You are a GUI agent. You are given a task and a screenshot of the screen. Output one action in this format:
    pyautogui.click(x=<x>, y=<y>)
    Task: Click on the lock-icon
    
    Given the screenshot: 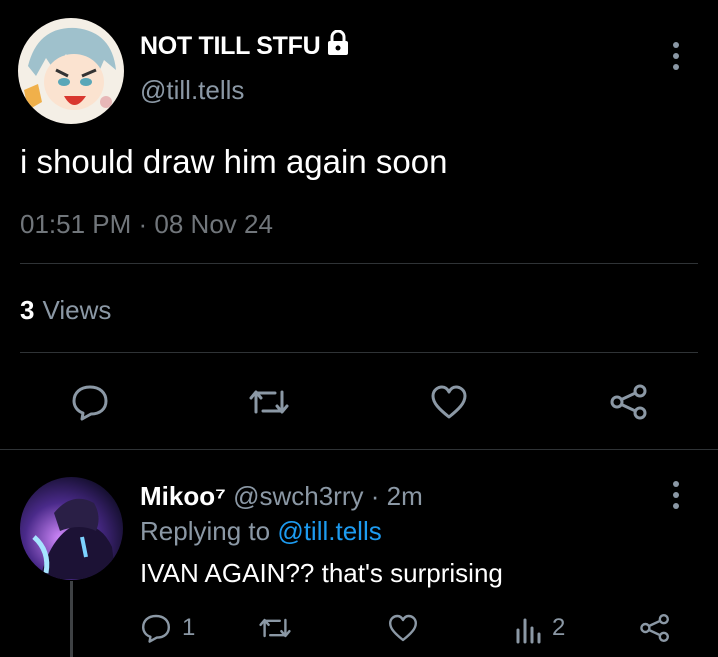 What is the action you would take?
    pyautogui.click(x=338, y=46)
    